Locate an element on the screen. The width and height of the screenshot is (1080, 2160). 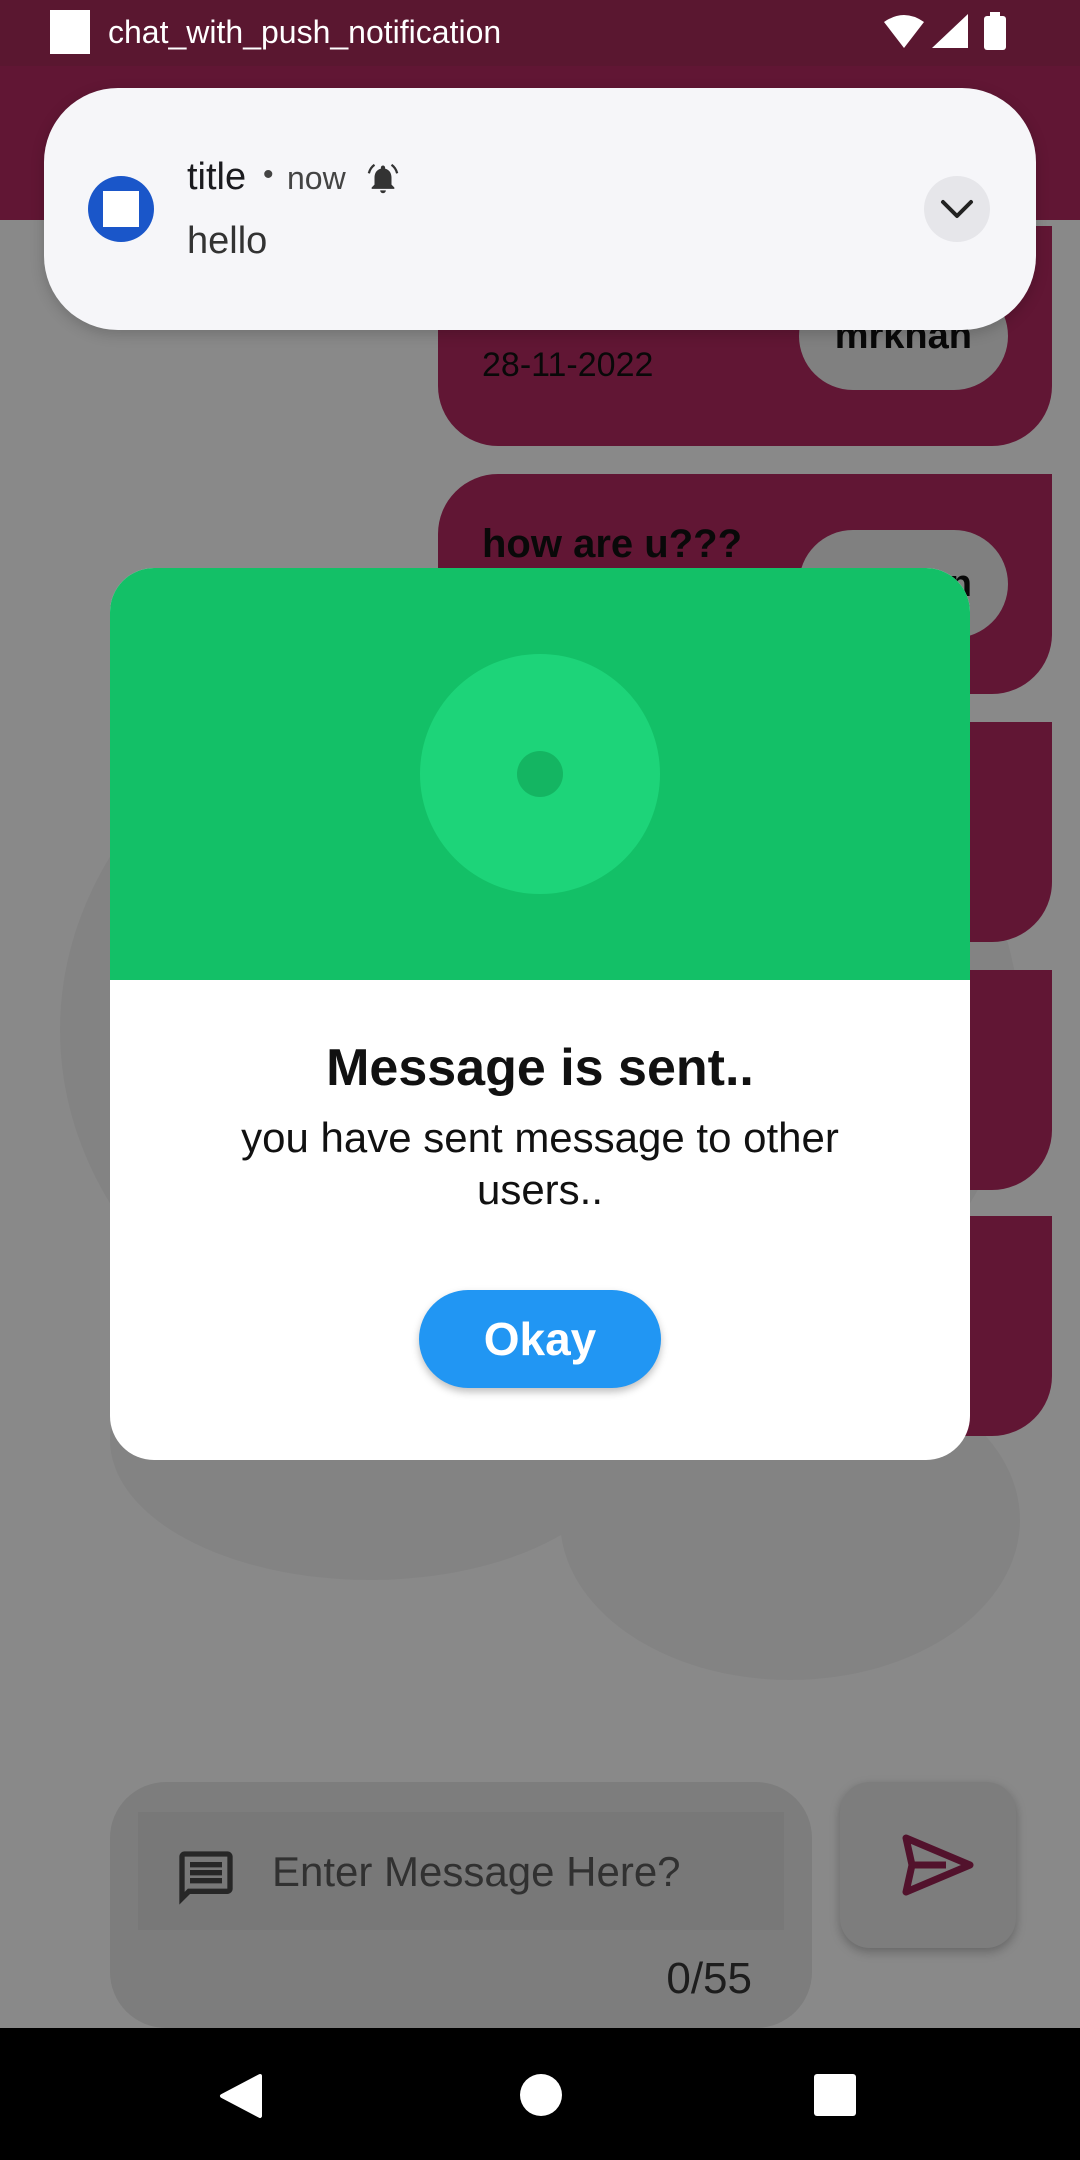
status-app-name: chat_with_push_notification is located at coordinates (305, 32).